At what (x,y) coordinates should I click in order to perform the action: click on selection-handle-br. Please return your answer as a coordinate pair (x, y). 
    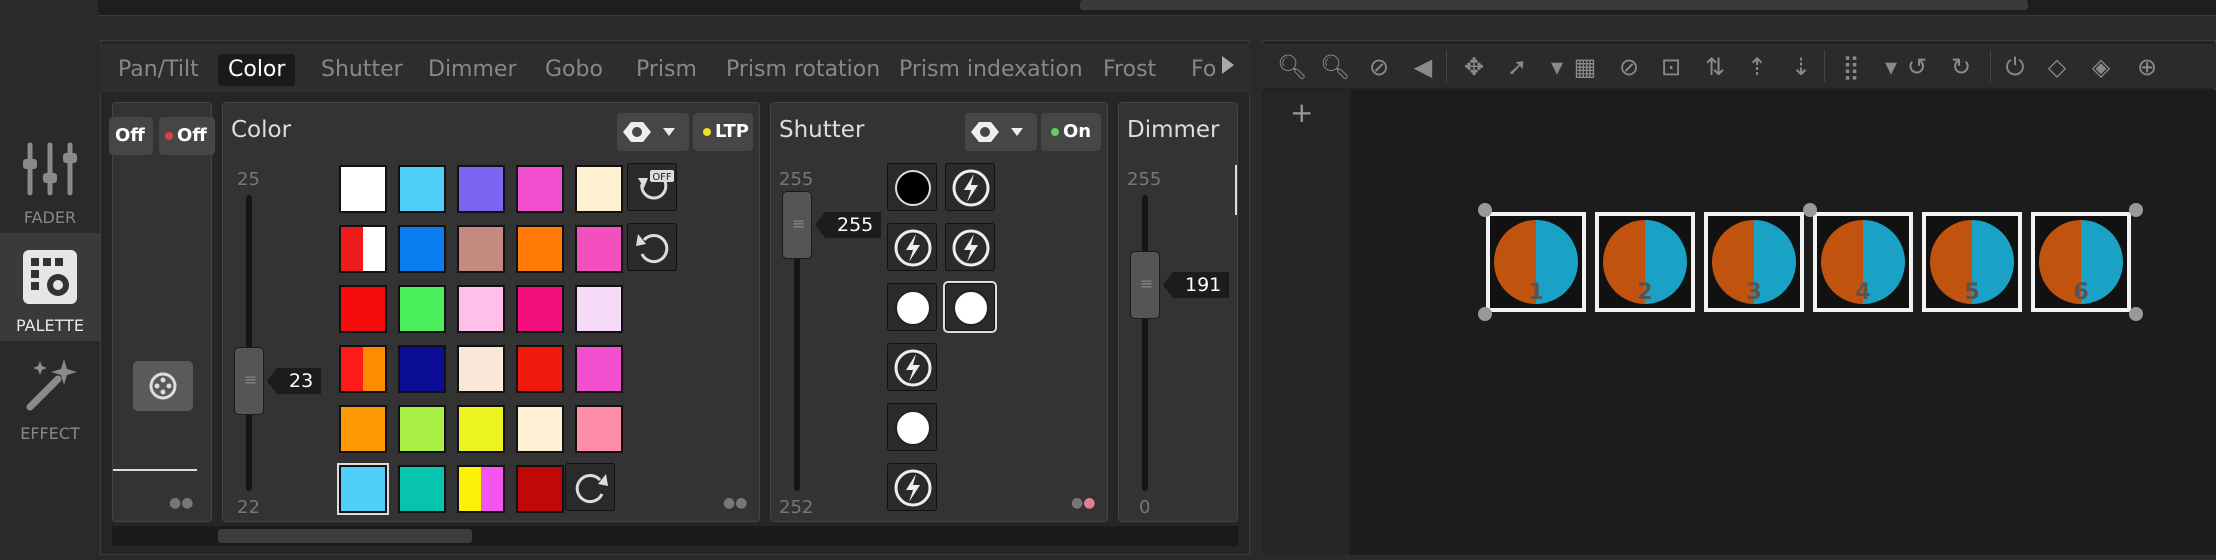
    Looking at the image, I should click on (2136, 314).